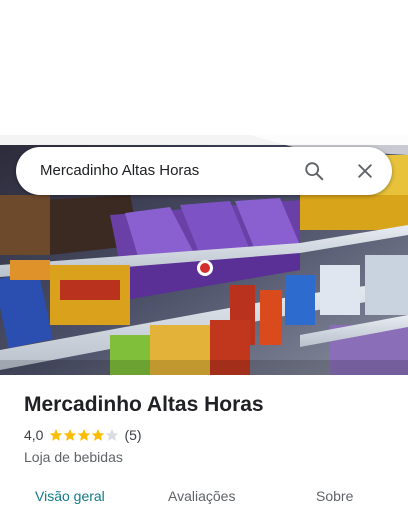 The image size is (408, 510). What do you see at coordinates (334, 492) in the screenshot?
I see `tab-about: Sobre` at bounding box center [334, 492].